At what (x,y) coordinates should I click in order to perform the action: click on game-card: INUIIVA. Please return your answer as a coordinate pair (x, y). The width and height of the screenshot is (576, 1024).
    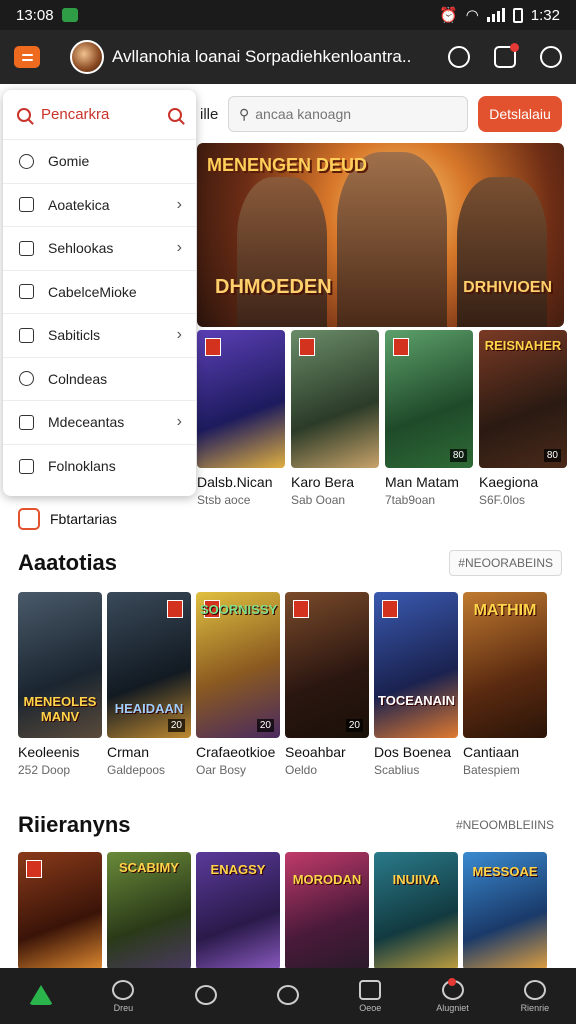
    Looking at the image, I should click on (416, 911).